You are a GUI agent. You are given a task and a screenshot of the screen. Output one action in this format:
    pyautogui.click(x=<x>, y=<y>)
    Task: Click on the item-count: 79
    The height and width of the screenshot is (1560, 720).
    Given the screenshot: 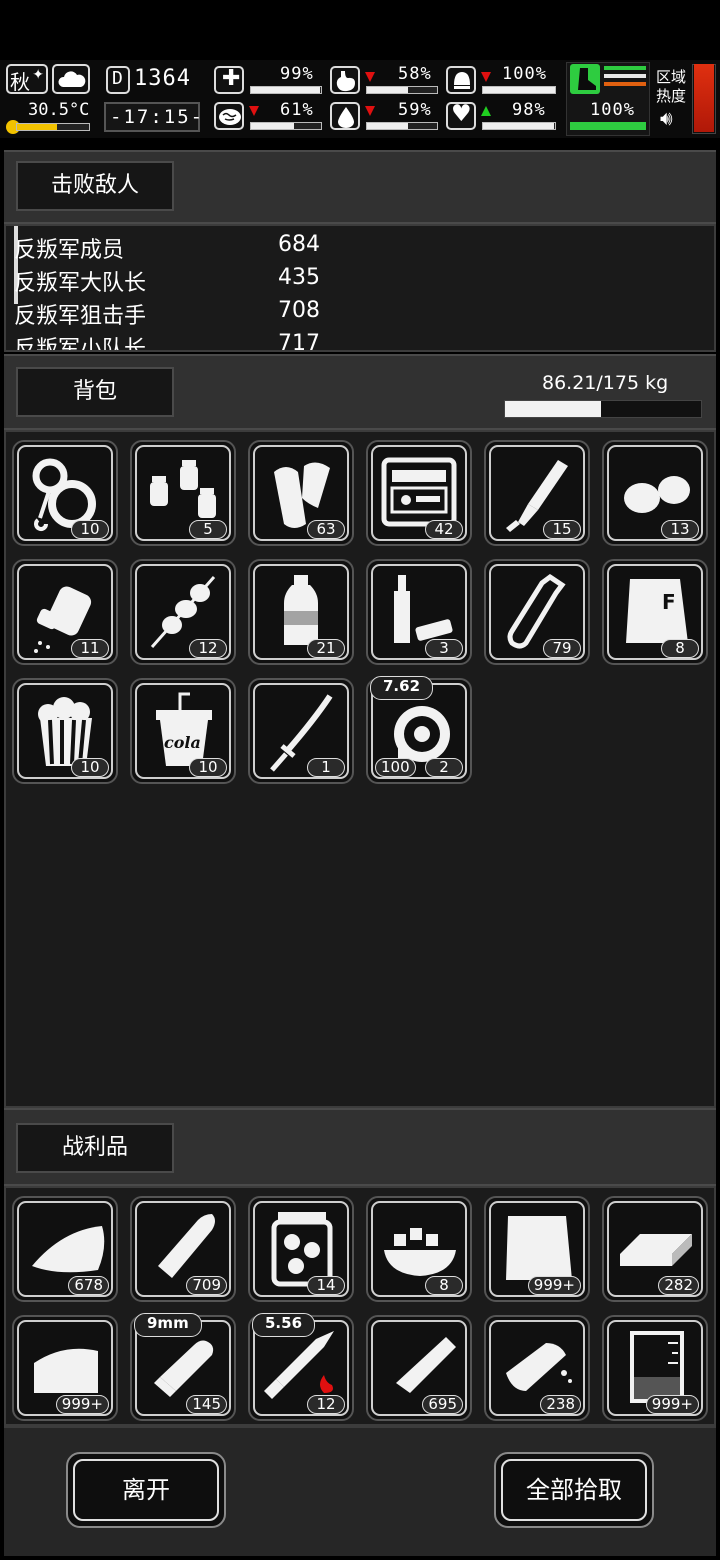 What is the action you would take?
    pyautogui.click(x=562, y=648)
    